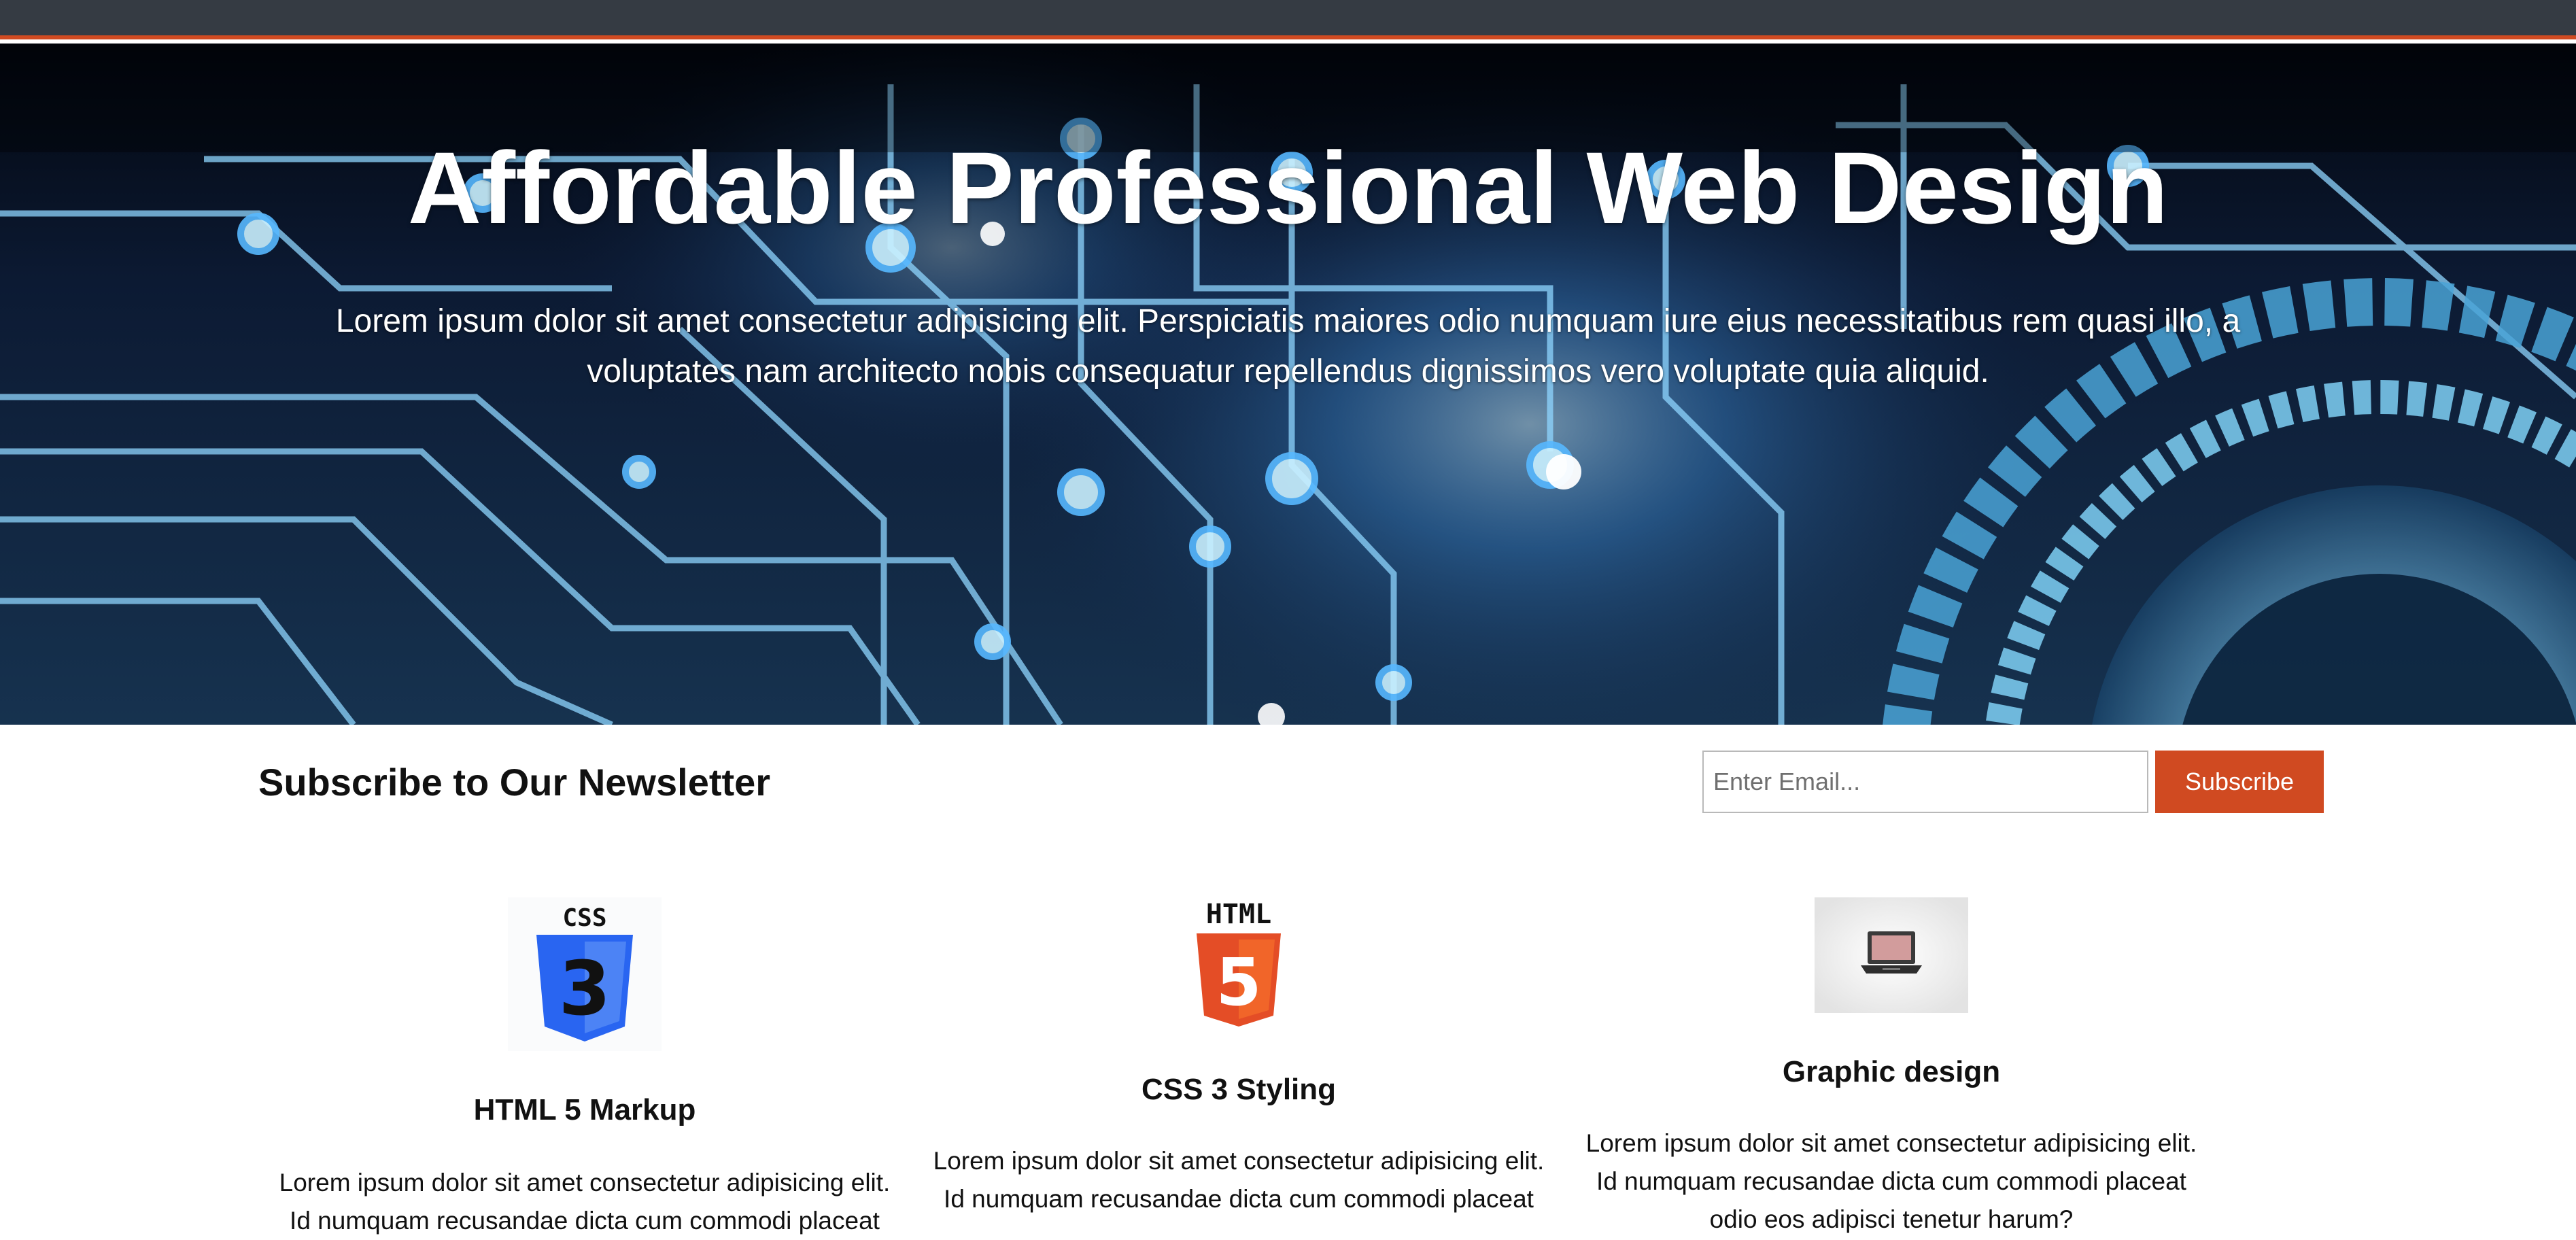 This screenshot has width=2576, height=1240. I want to click on svg-text: HTML, so click(1238, 914).